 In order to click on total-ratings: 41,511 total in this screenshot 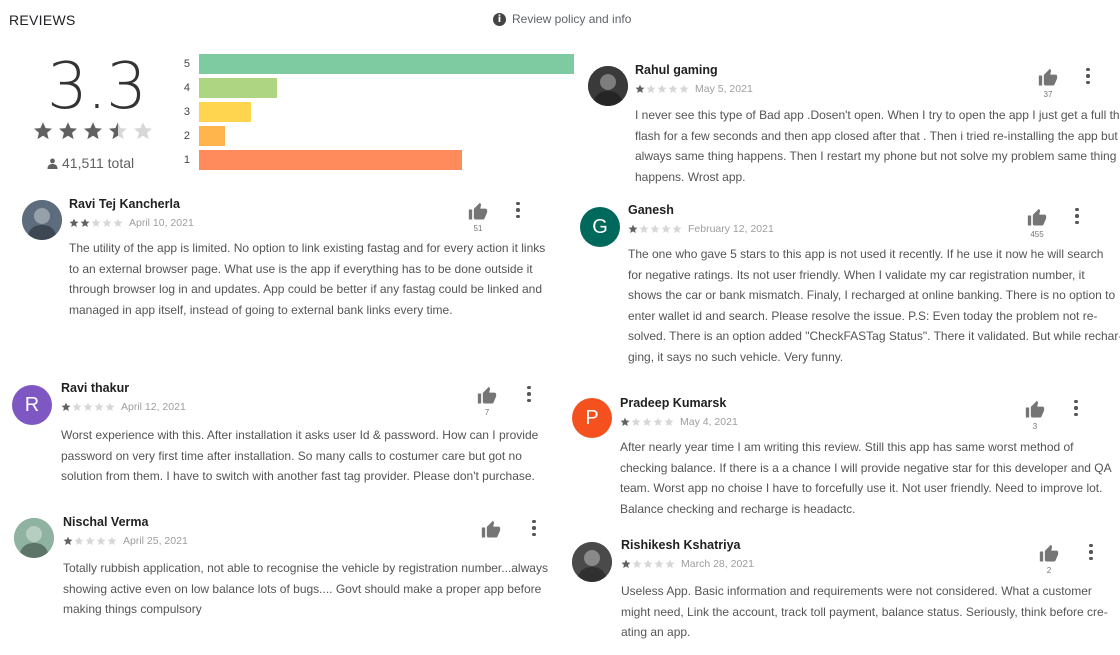, I will do `click(90, 163)`.